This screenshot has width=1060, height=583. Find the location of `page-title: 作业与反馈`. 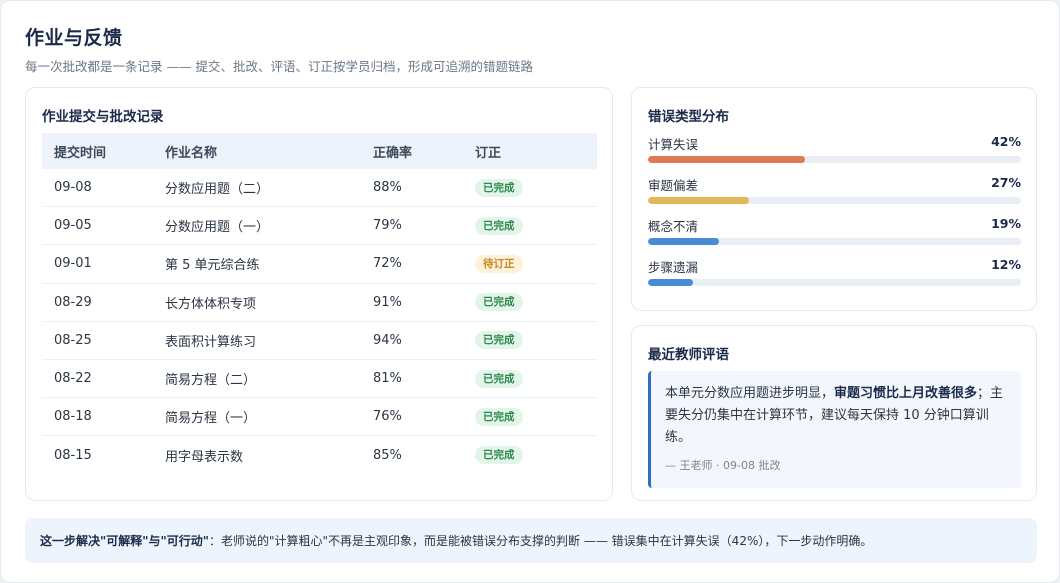

page-title: 作业与反馈 is located at coordinates (74, 38).